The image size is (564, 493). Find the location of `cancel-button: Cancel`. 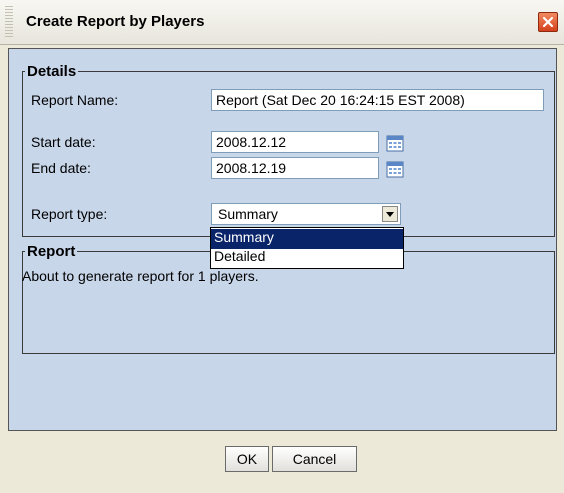

cancel-button: Cancel is located at coordinates (314, 459).